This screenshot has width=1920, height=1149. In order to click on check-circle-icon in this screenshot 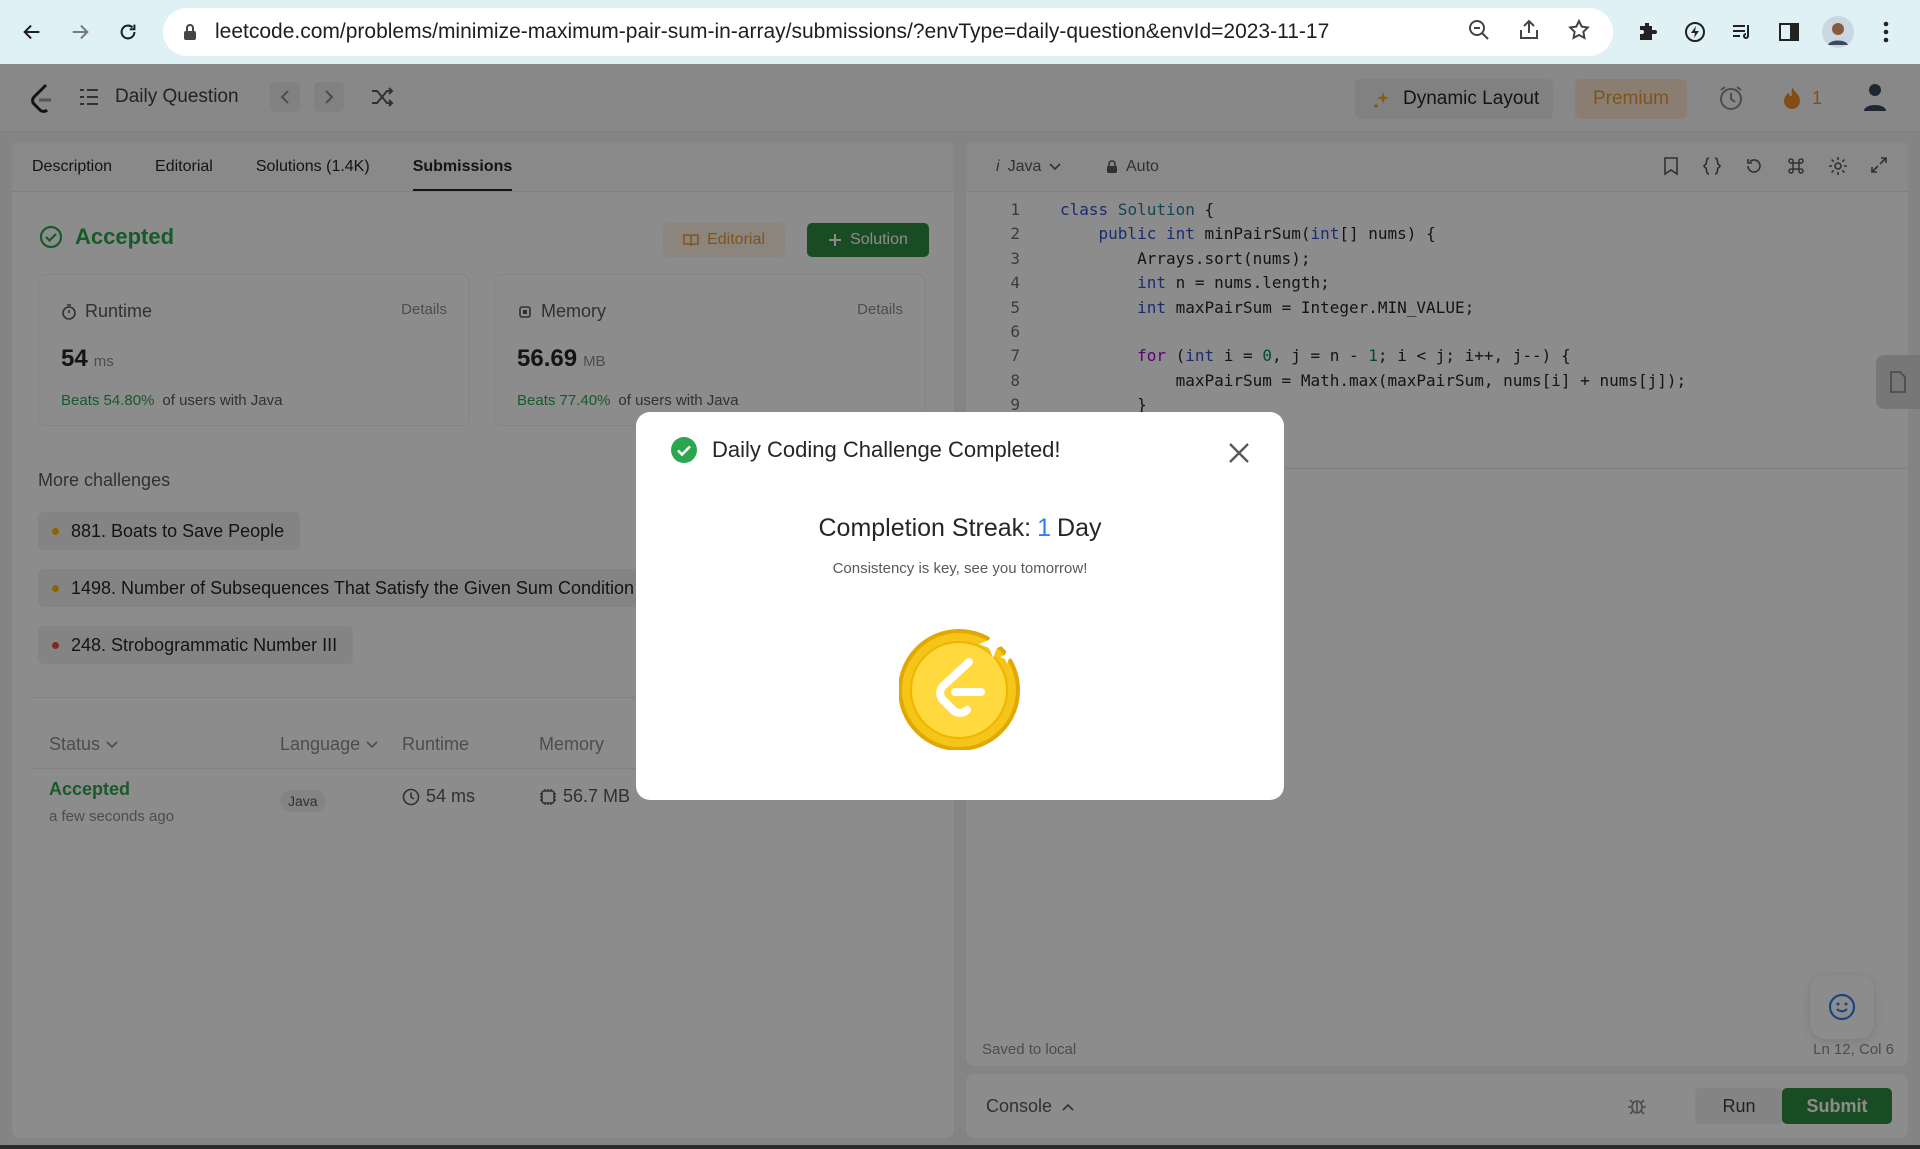, I will do `click(684, 450)`.